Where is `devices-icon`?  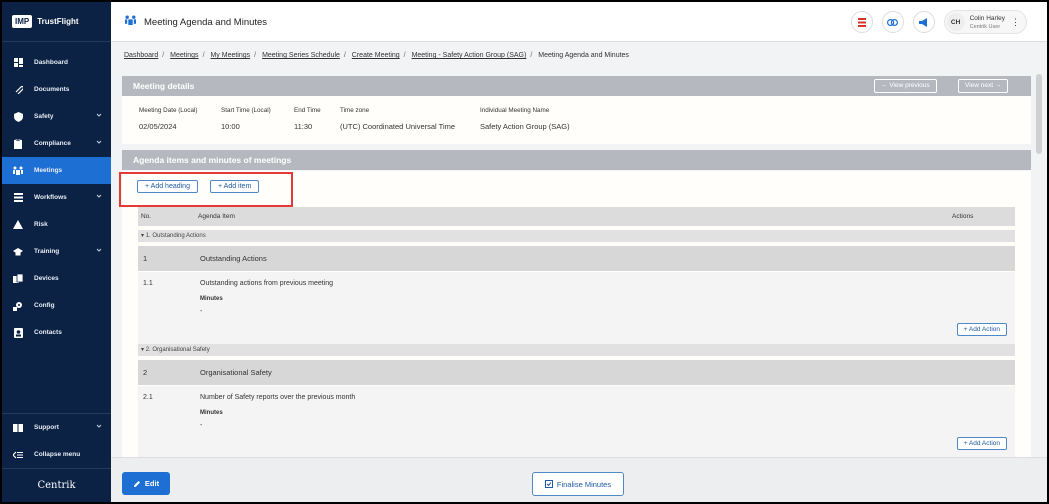 devices-icon is located at coordinates (18, 279).